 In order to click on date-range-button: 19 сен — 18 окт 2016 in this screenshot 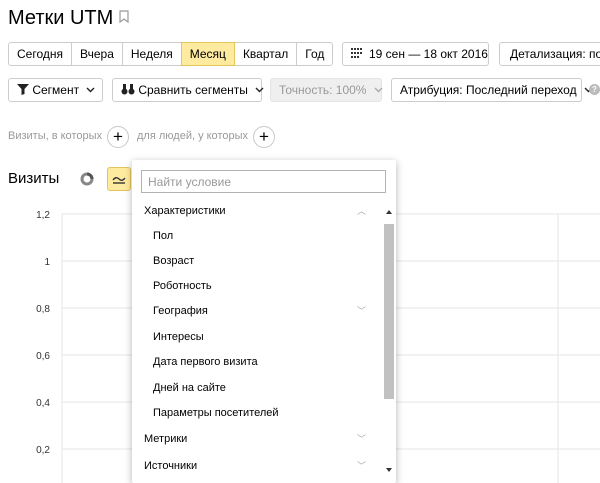, I will do `click(415, 54)`.